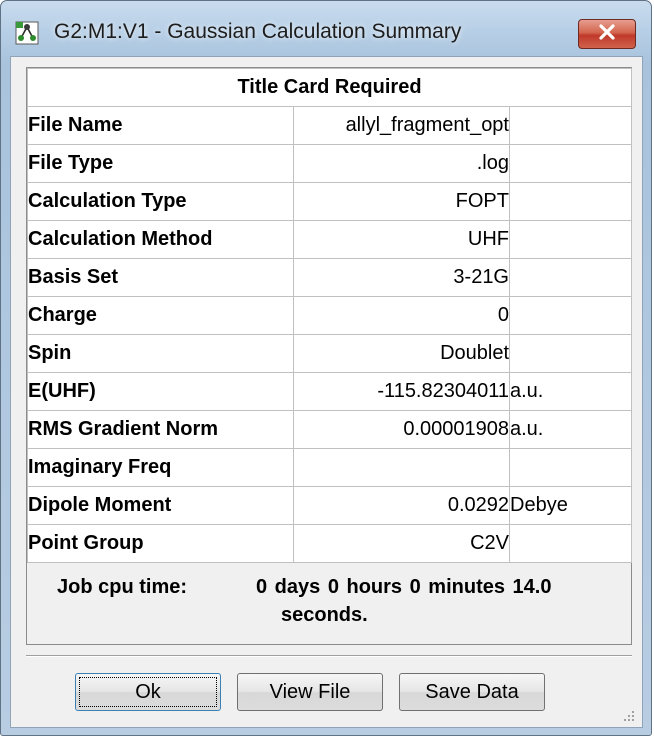 This screenshot has height=738, width=654. What do you see at coordinates (258, 31) in the screenshot?
I see `window-title: G2:M1:V1 - Gaussian Calculation Summary` at bounding box center [258, 31].